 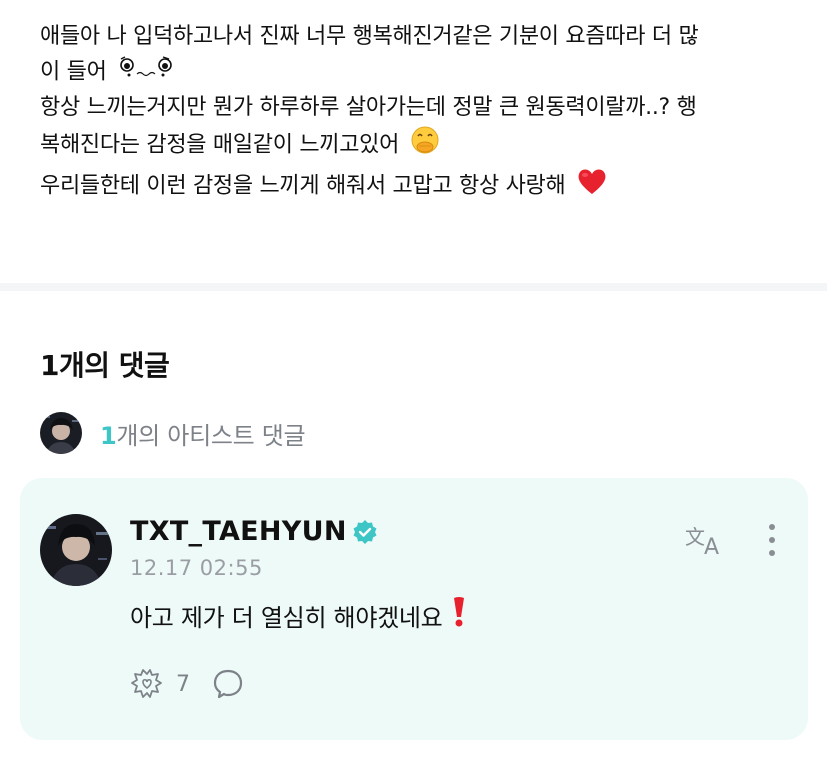 What do you see at coordinates (105, 365) in the screenshot?
I see `comment-count-heading: 1개의 댓글` at bounding box center [105, 365].